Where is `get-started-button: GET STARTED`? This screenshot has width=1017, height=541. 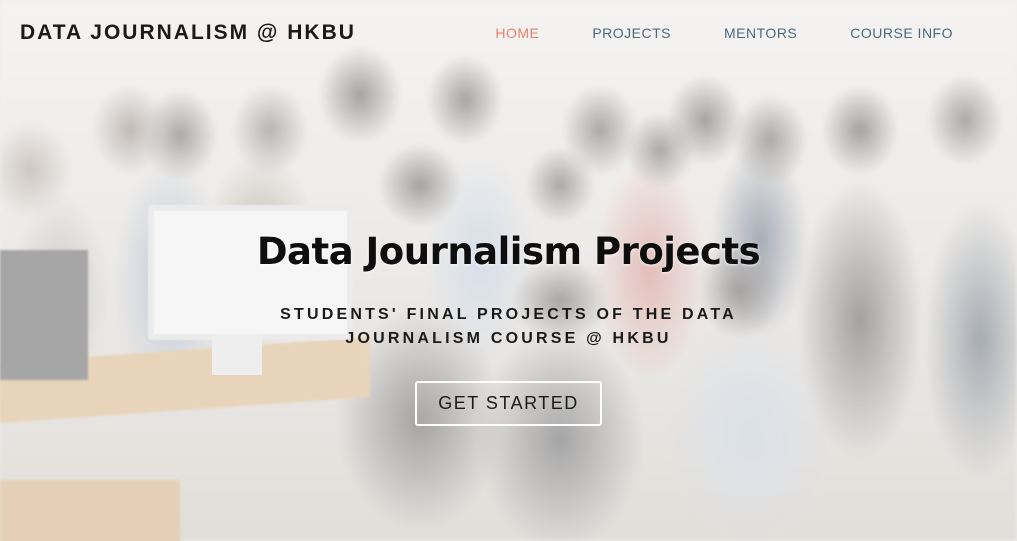
get-started-button: GET STARTED is located at coordinates (508, 403).